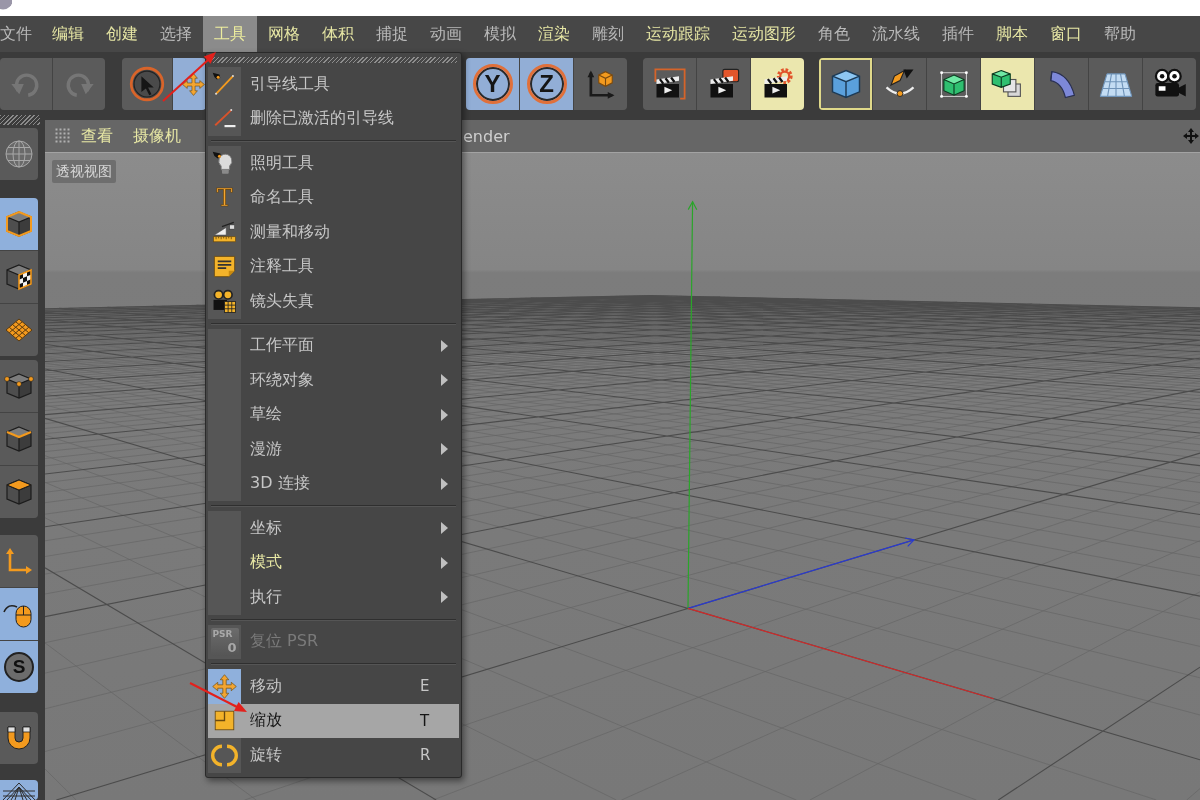 Image resolution: width=1200 pixels, height=800 pixels. What do you see at coordinates (845, 84) in the screenshot?
I see `cube-button` at bounding box center [845, 84].